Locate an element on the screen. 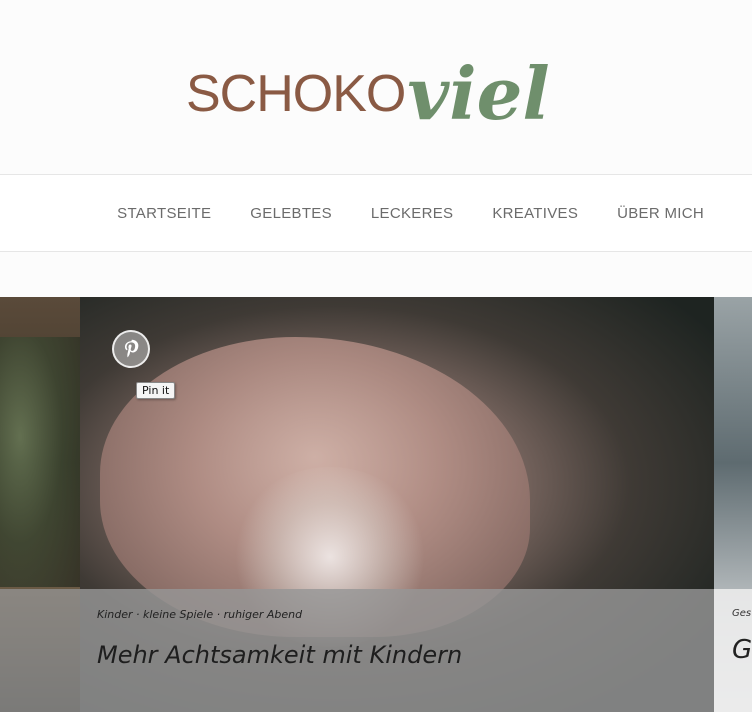  logo-text-main: SCHOKO is located at coordinates (296, 94).